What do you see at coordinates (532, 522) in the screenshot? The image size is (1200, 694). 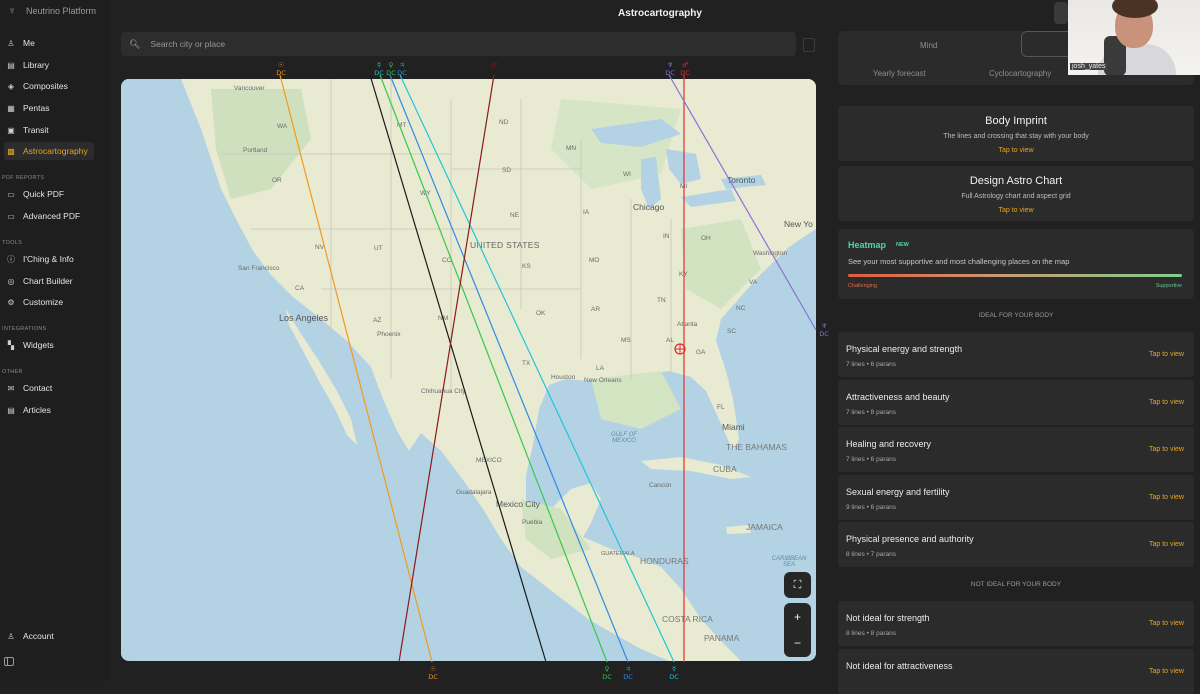 I see `map-label: Puebla` at bounding box center [532, 522].